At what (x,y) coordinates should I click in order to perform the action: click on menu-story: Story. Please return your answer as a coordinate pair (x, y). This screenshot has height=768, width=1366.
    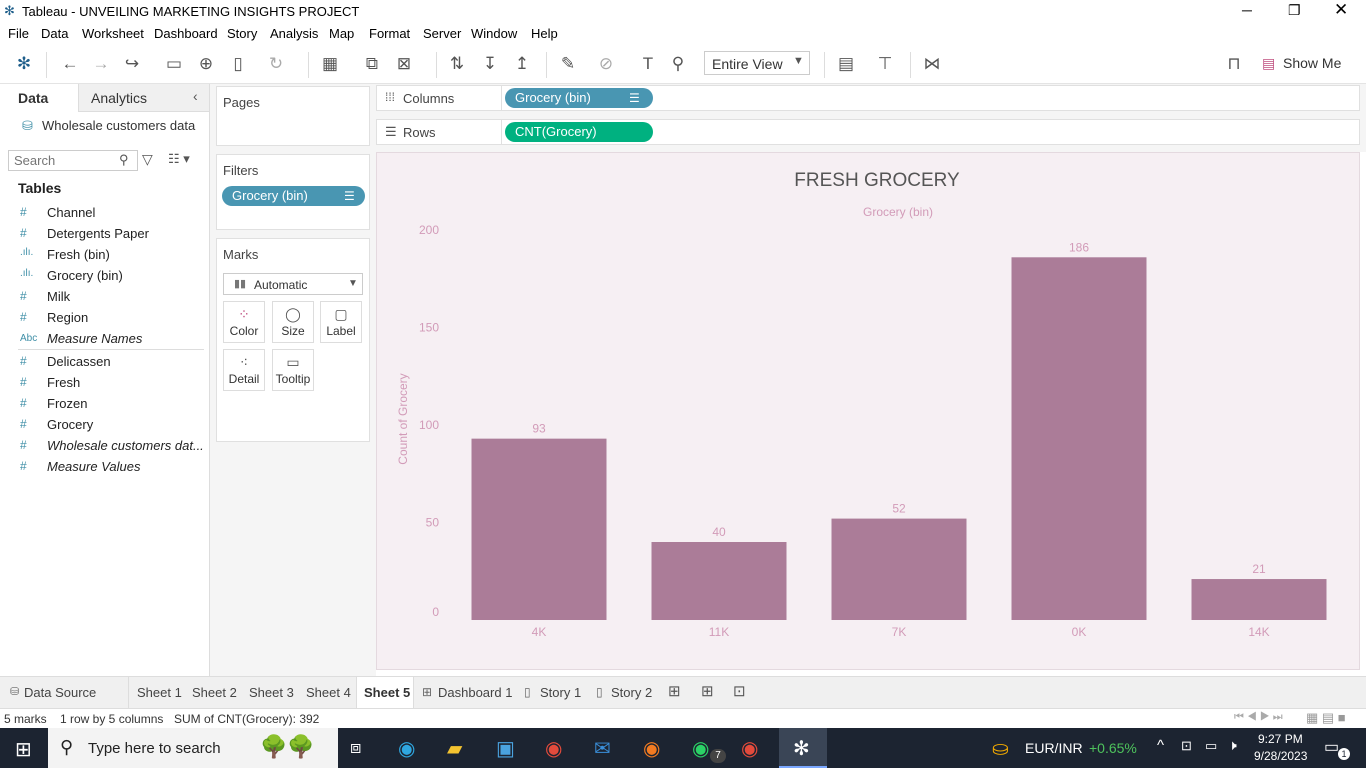
    Looking at the image, I should click on (242, 33).